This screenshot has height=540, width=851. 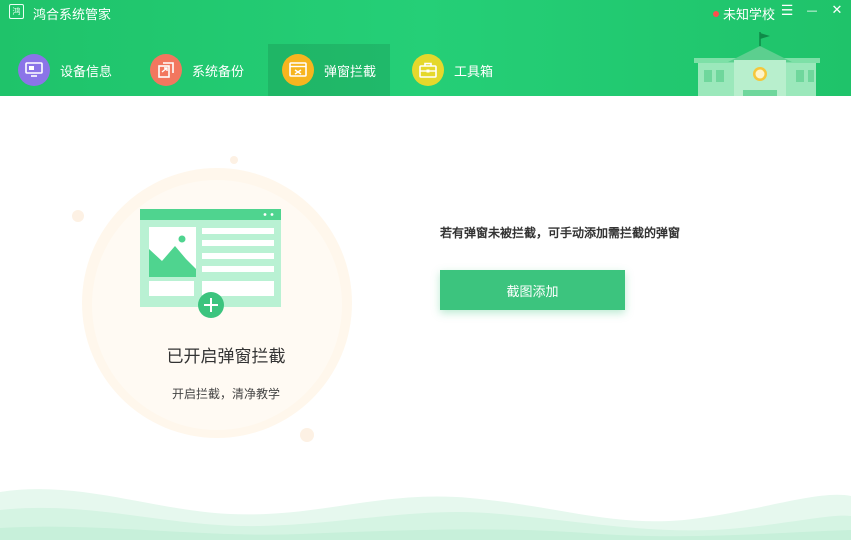 I want to click on app-logo-icon: 鸿, so click(x=16, y=11).